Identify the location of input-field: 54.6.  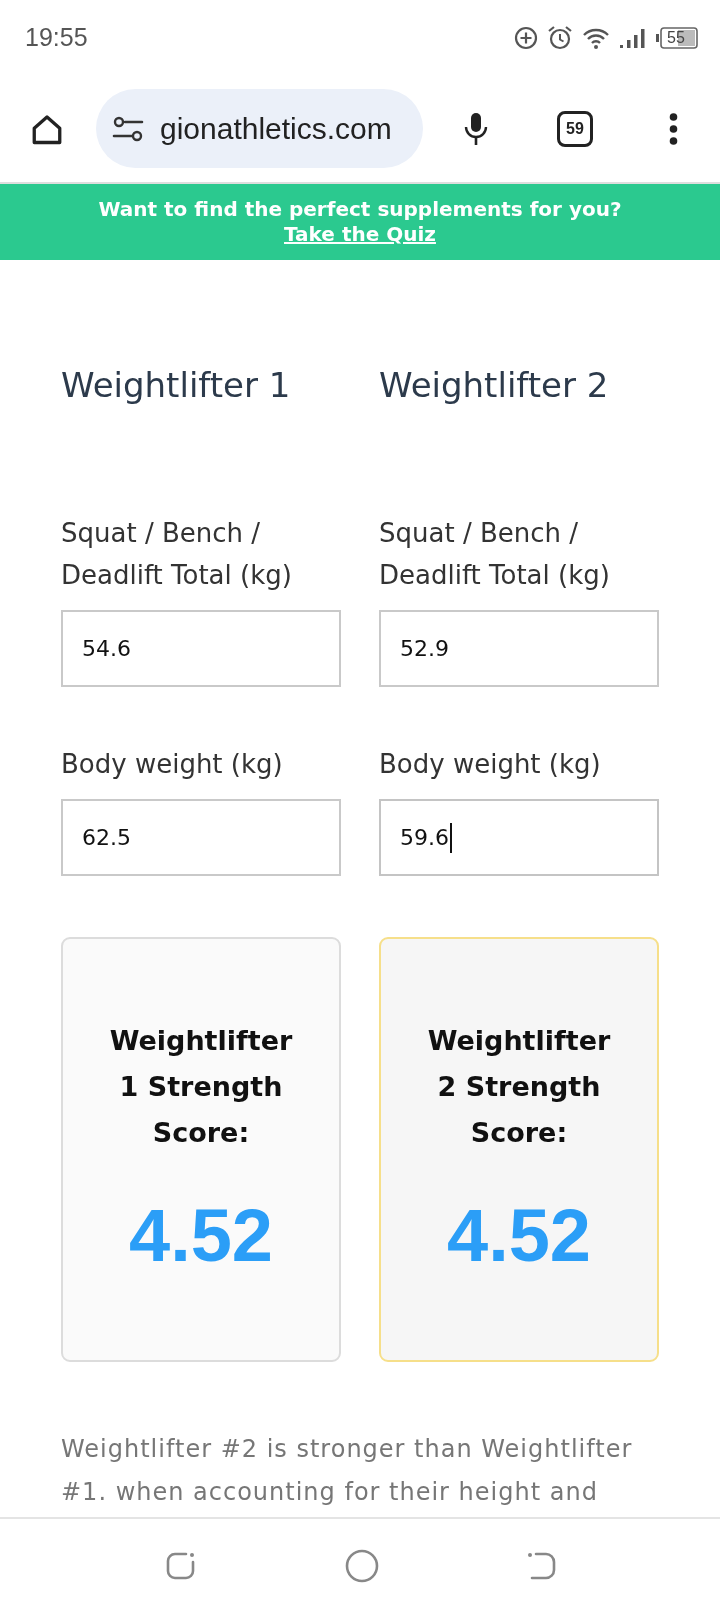
(201, 648).